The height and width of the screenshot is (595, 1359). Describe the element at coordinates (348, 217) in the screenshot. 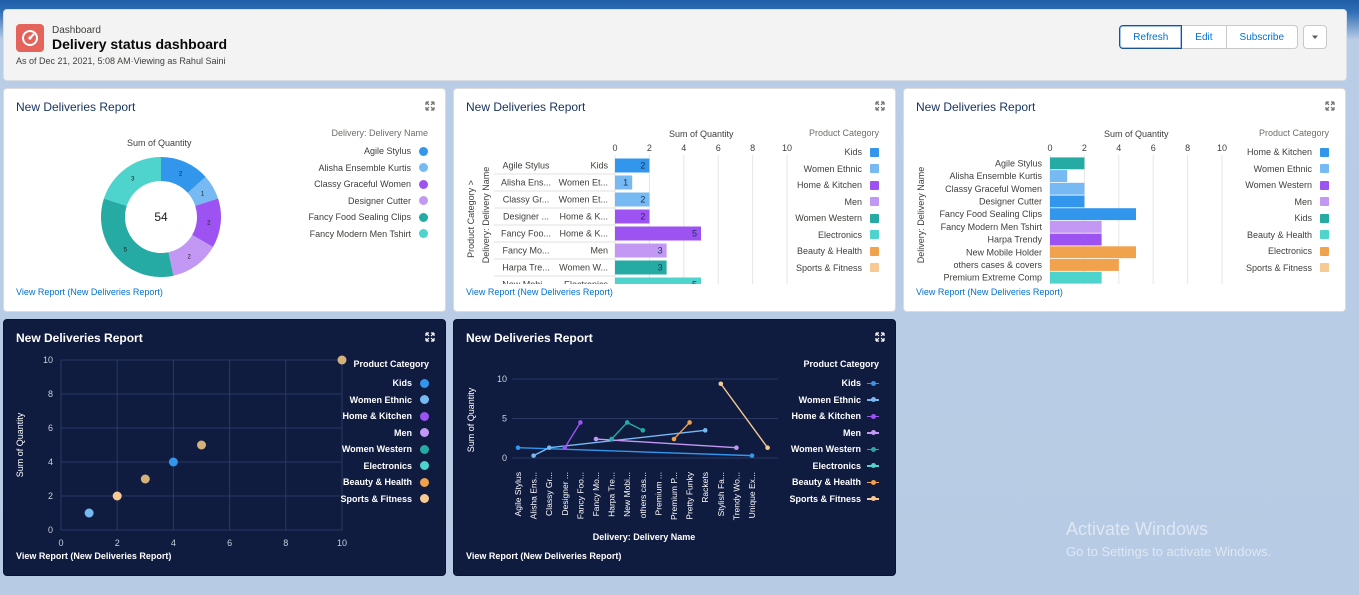

I see `legend-item: Fancy Food Sealing Clips` at that location.